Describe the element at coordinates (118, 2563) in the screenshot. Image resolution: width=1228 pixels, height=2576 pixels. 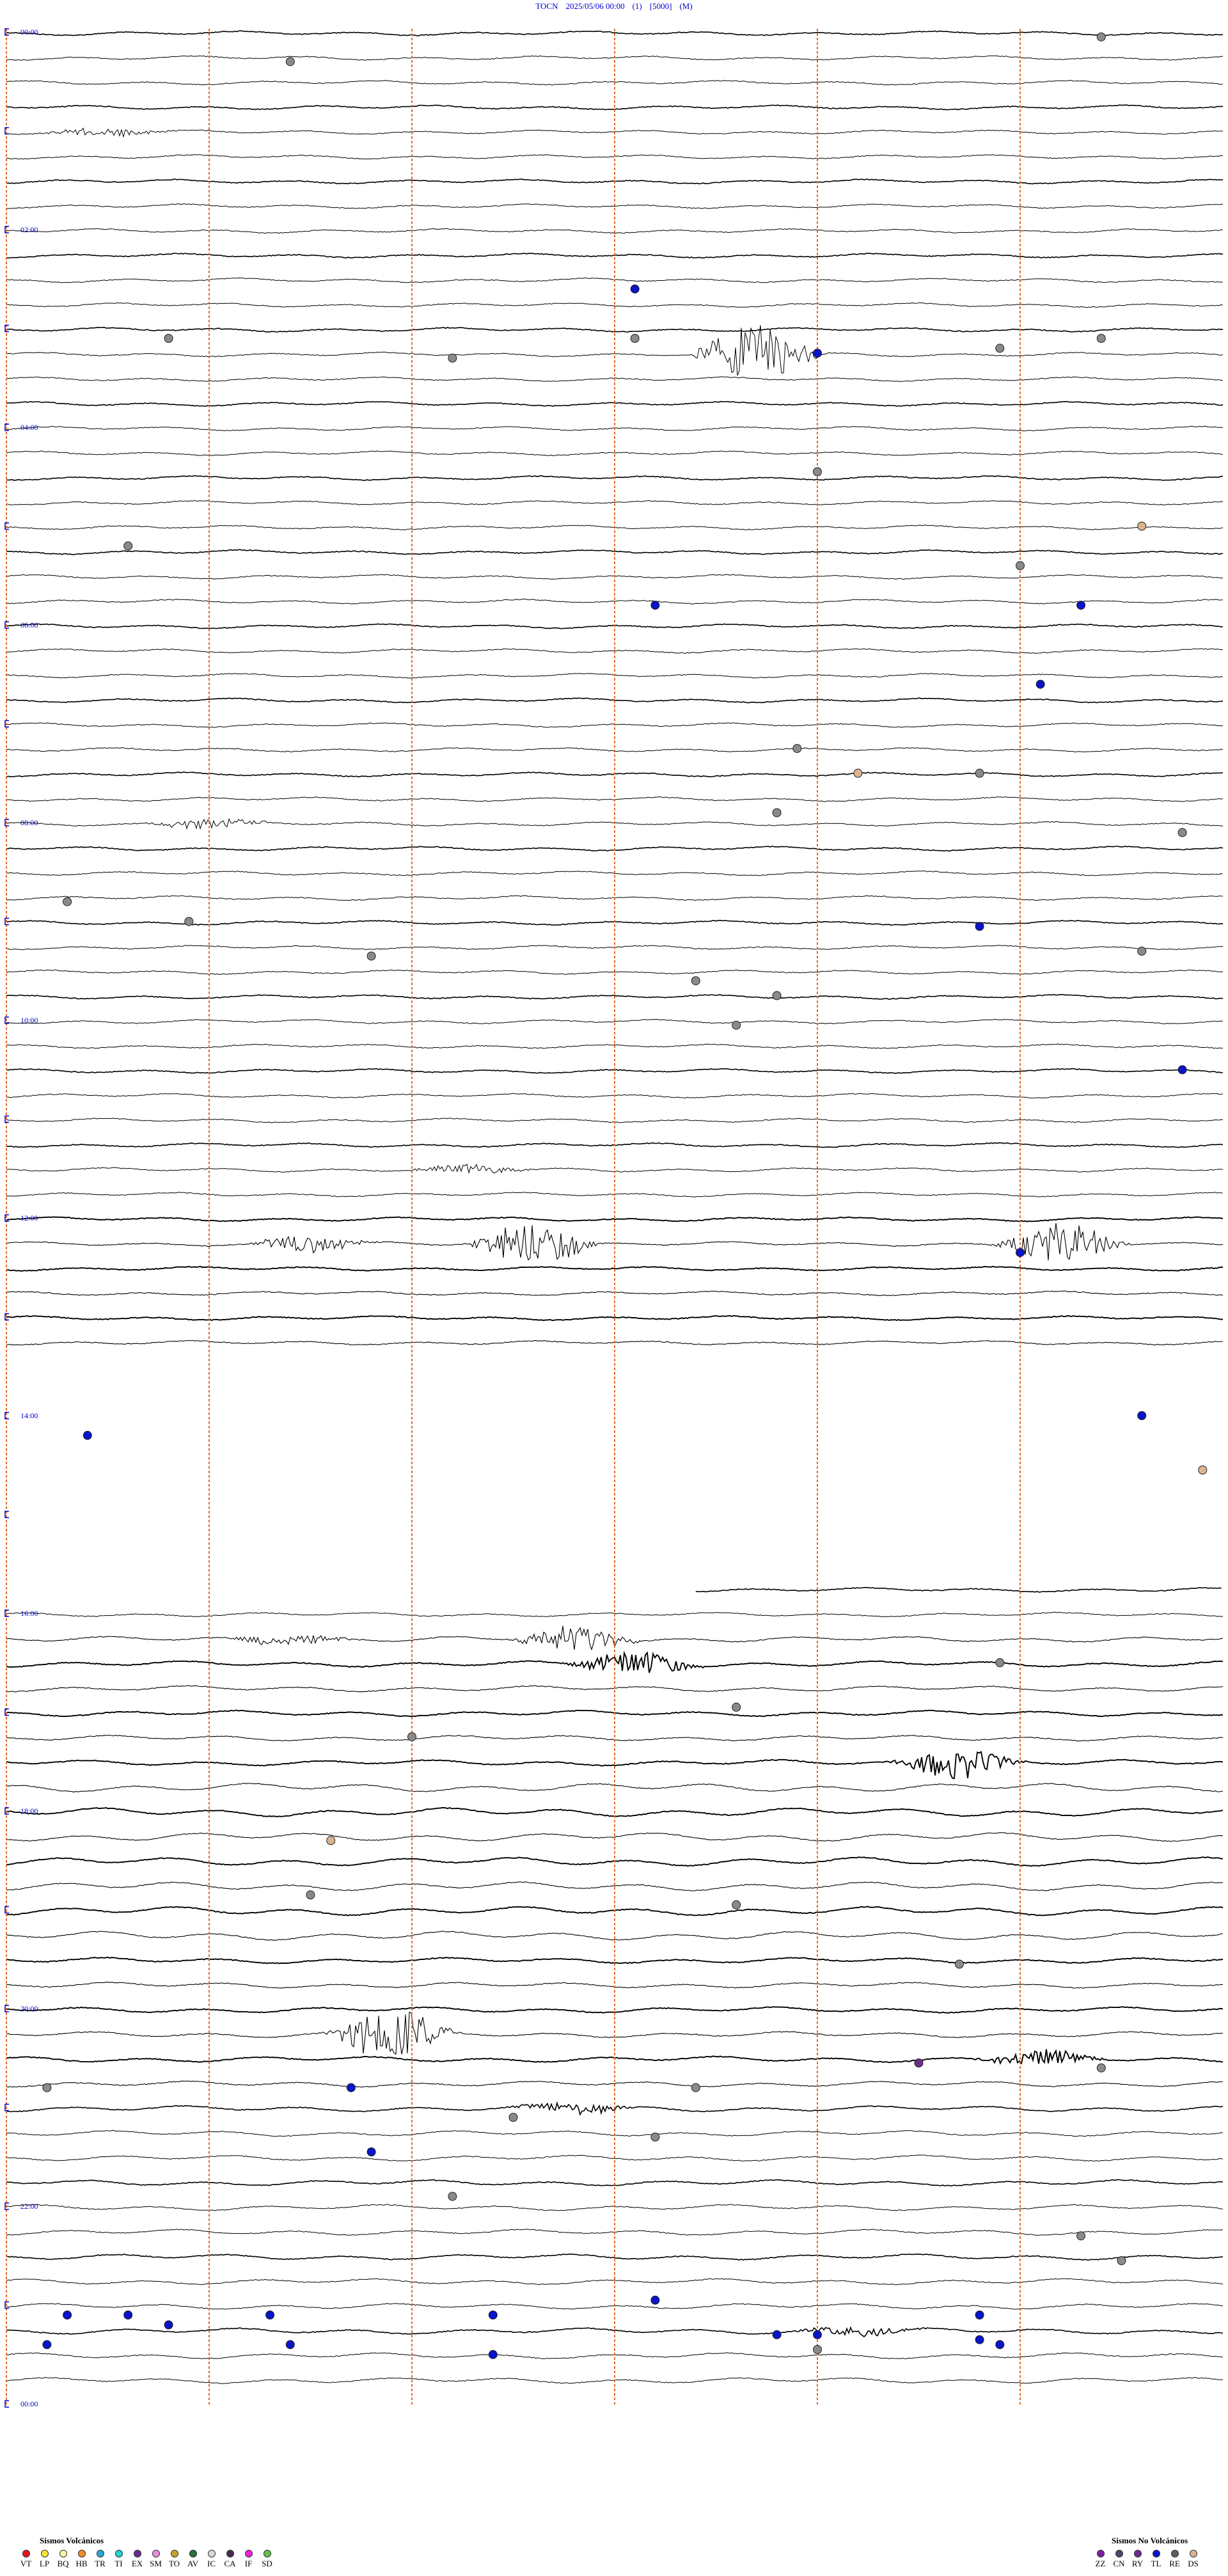
I see `legend-code: TI` at that location.